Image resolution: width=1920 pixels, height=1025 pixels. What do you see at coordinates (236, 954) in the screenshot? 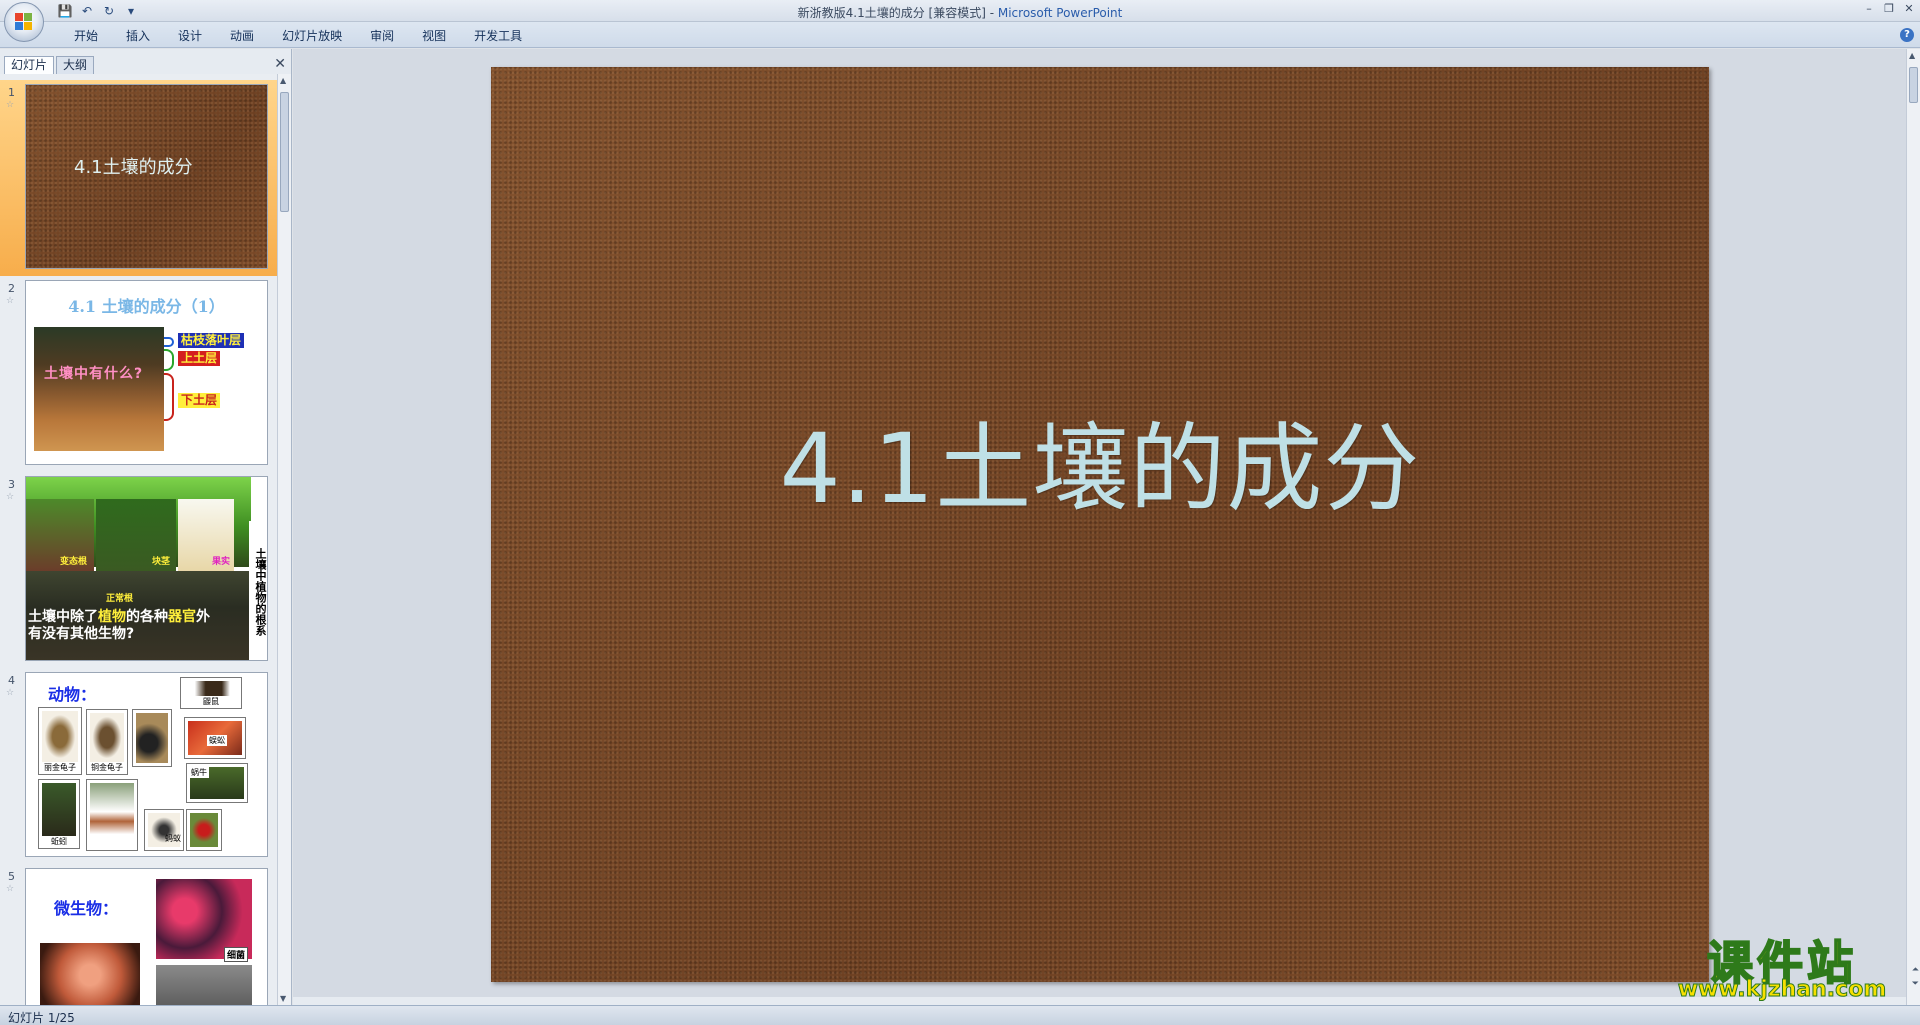
I see `bacteria-caption: 细菌` at bounding box center [236, 954].